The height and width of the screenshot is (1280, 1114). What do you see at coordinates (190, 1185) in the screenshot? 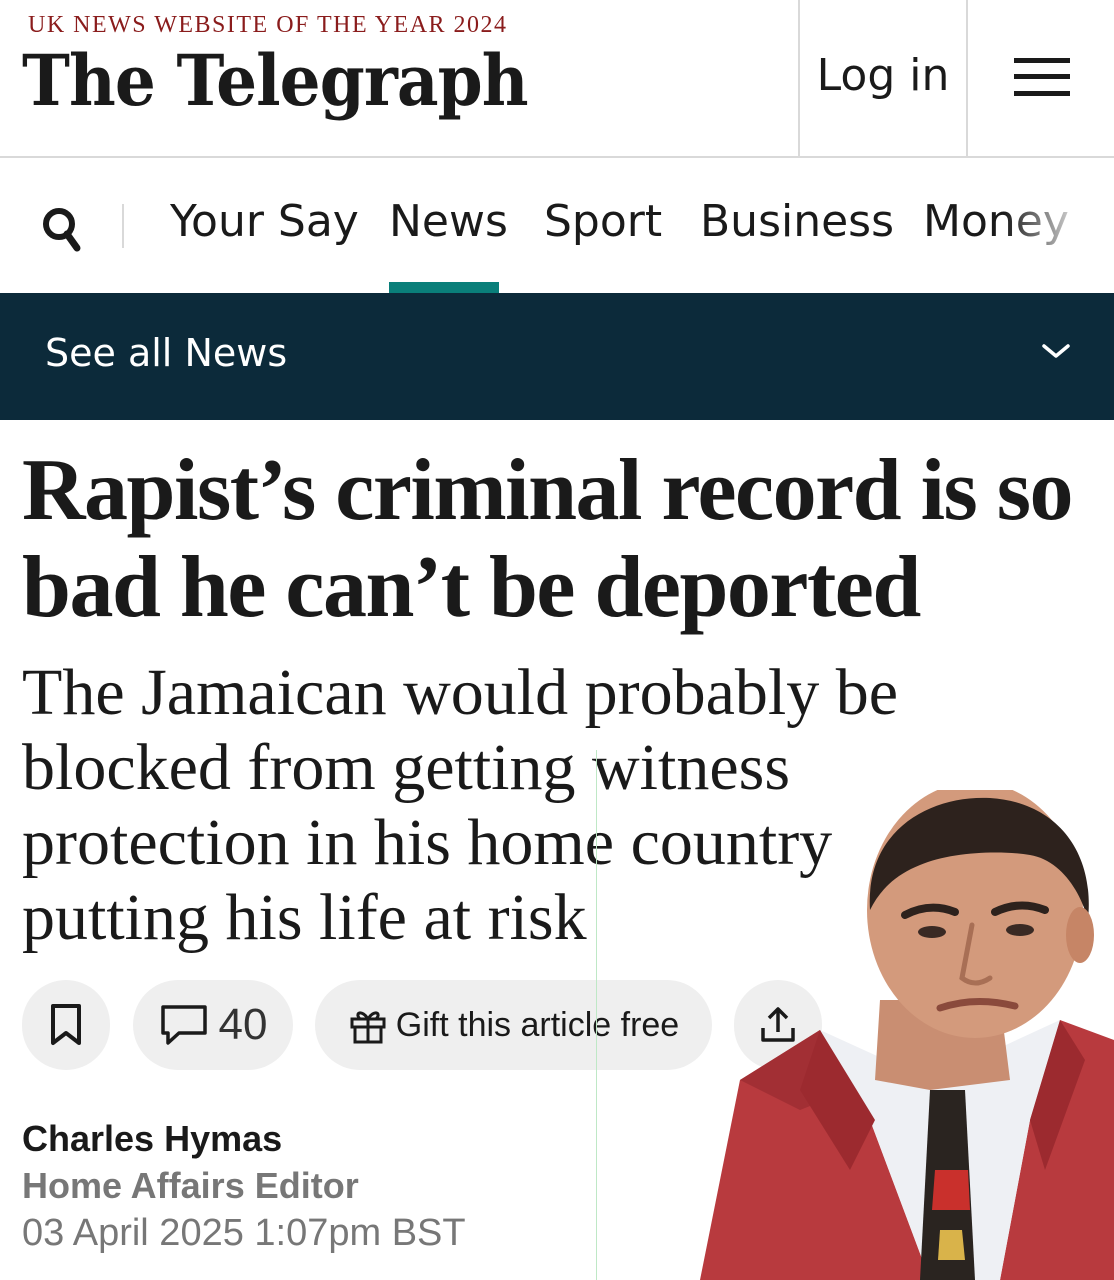
I see `author-role: Home Affairs Editor` at bounding box center [190, 1185].